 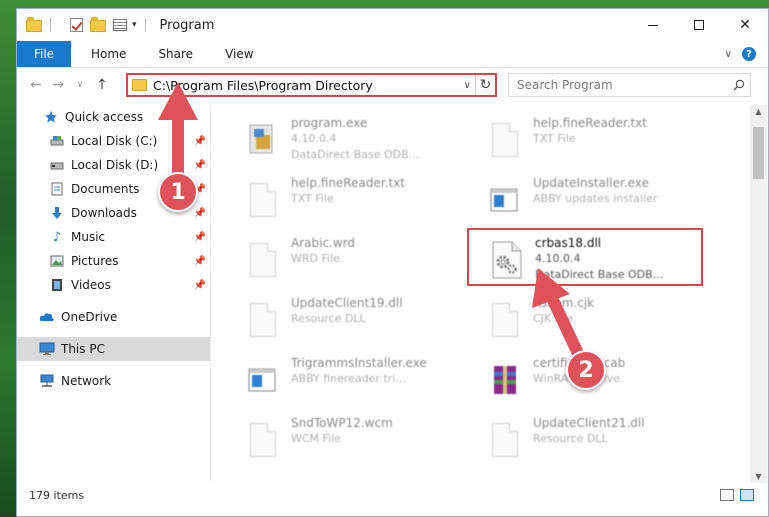 What do you see at coordinates (758, 153) in the screenshot?
I see `scrollbar-thumb` at bounding box center [758, 153].